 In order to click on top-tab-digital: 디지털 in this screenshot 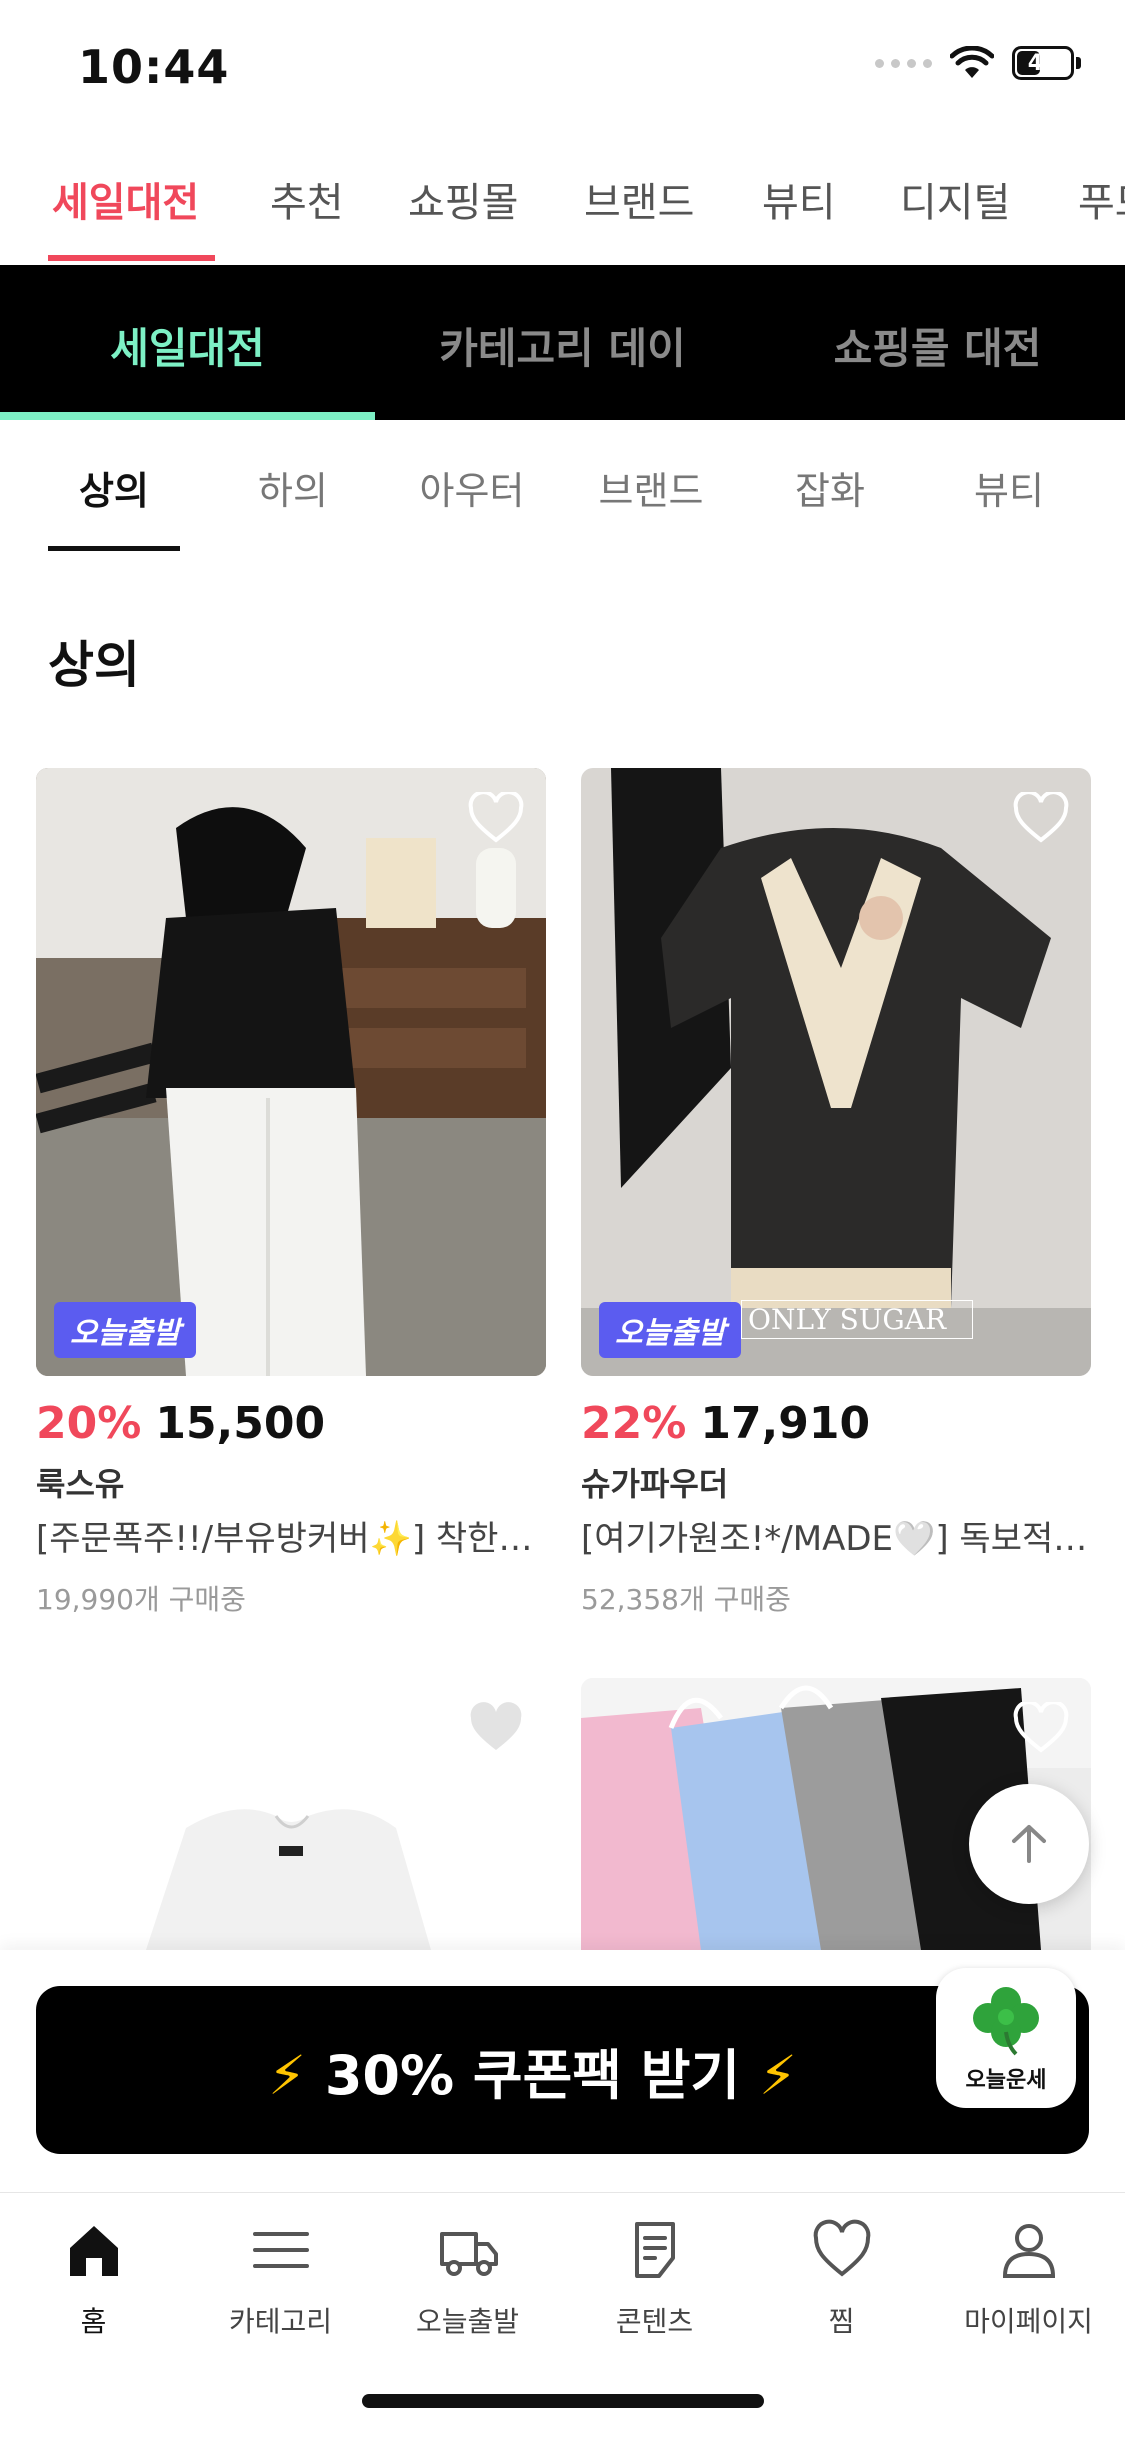, I will do `click(955, 199)`.